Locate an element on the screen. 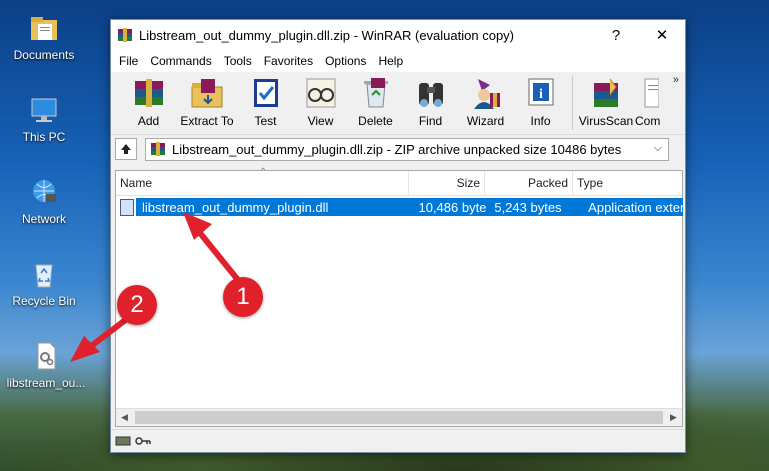 Image resolution: width=769 pixels, height=471 pixels. step-badge-2: 2 is located at coordinates (137, 305).